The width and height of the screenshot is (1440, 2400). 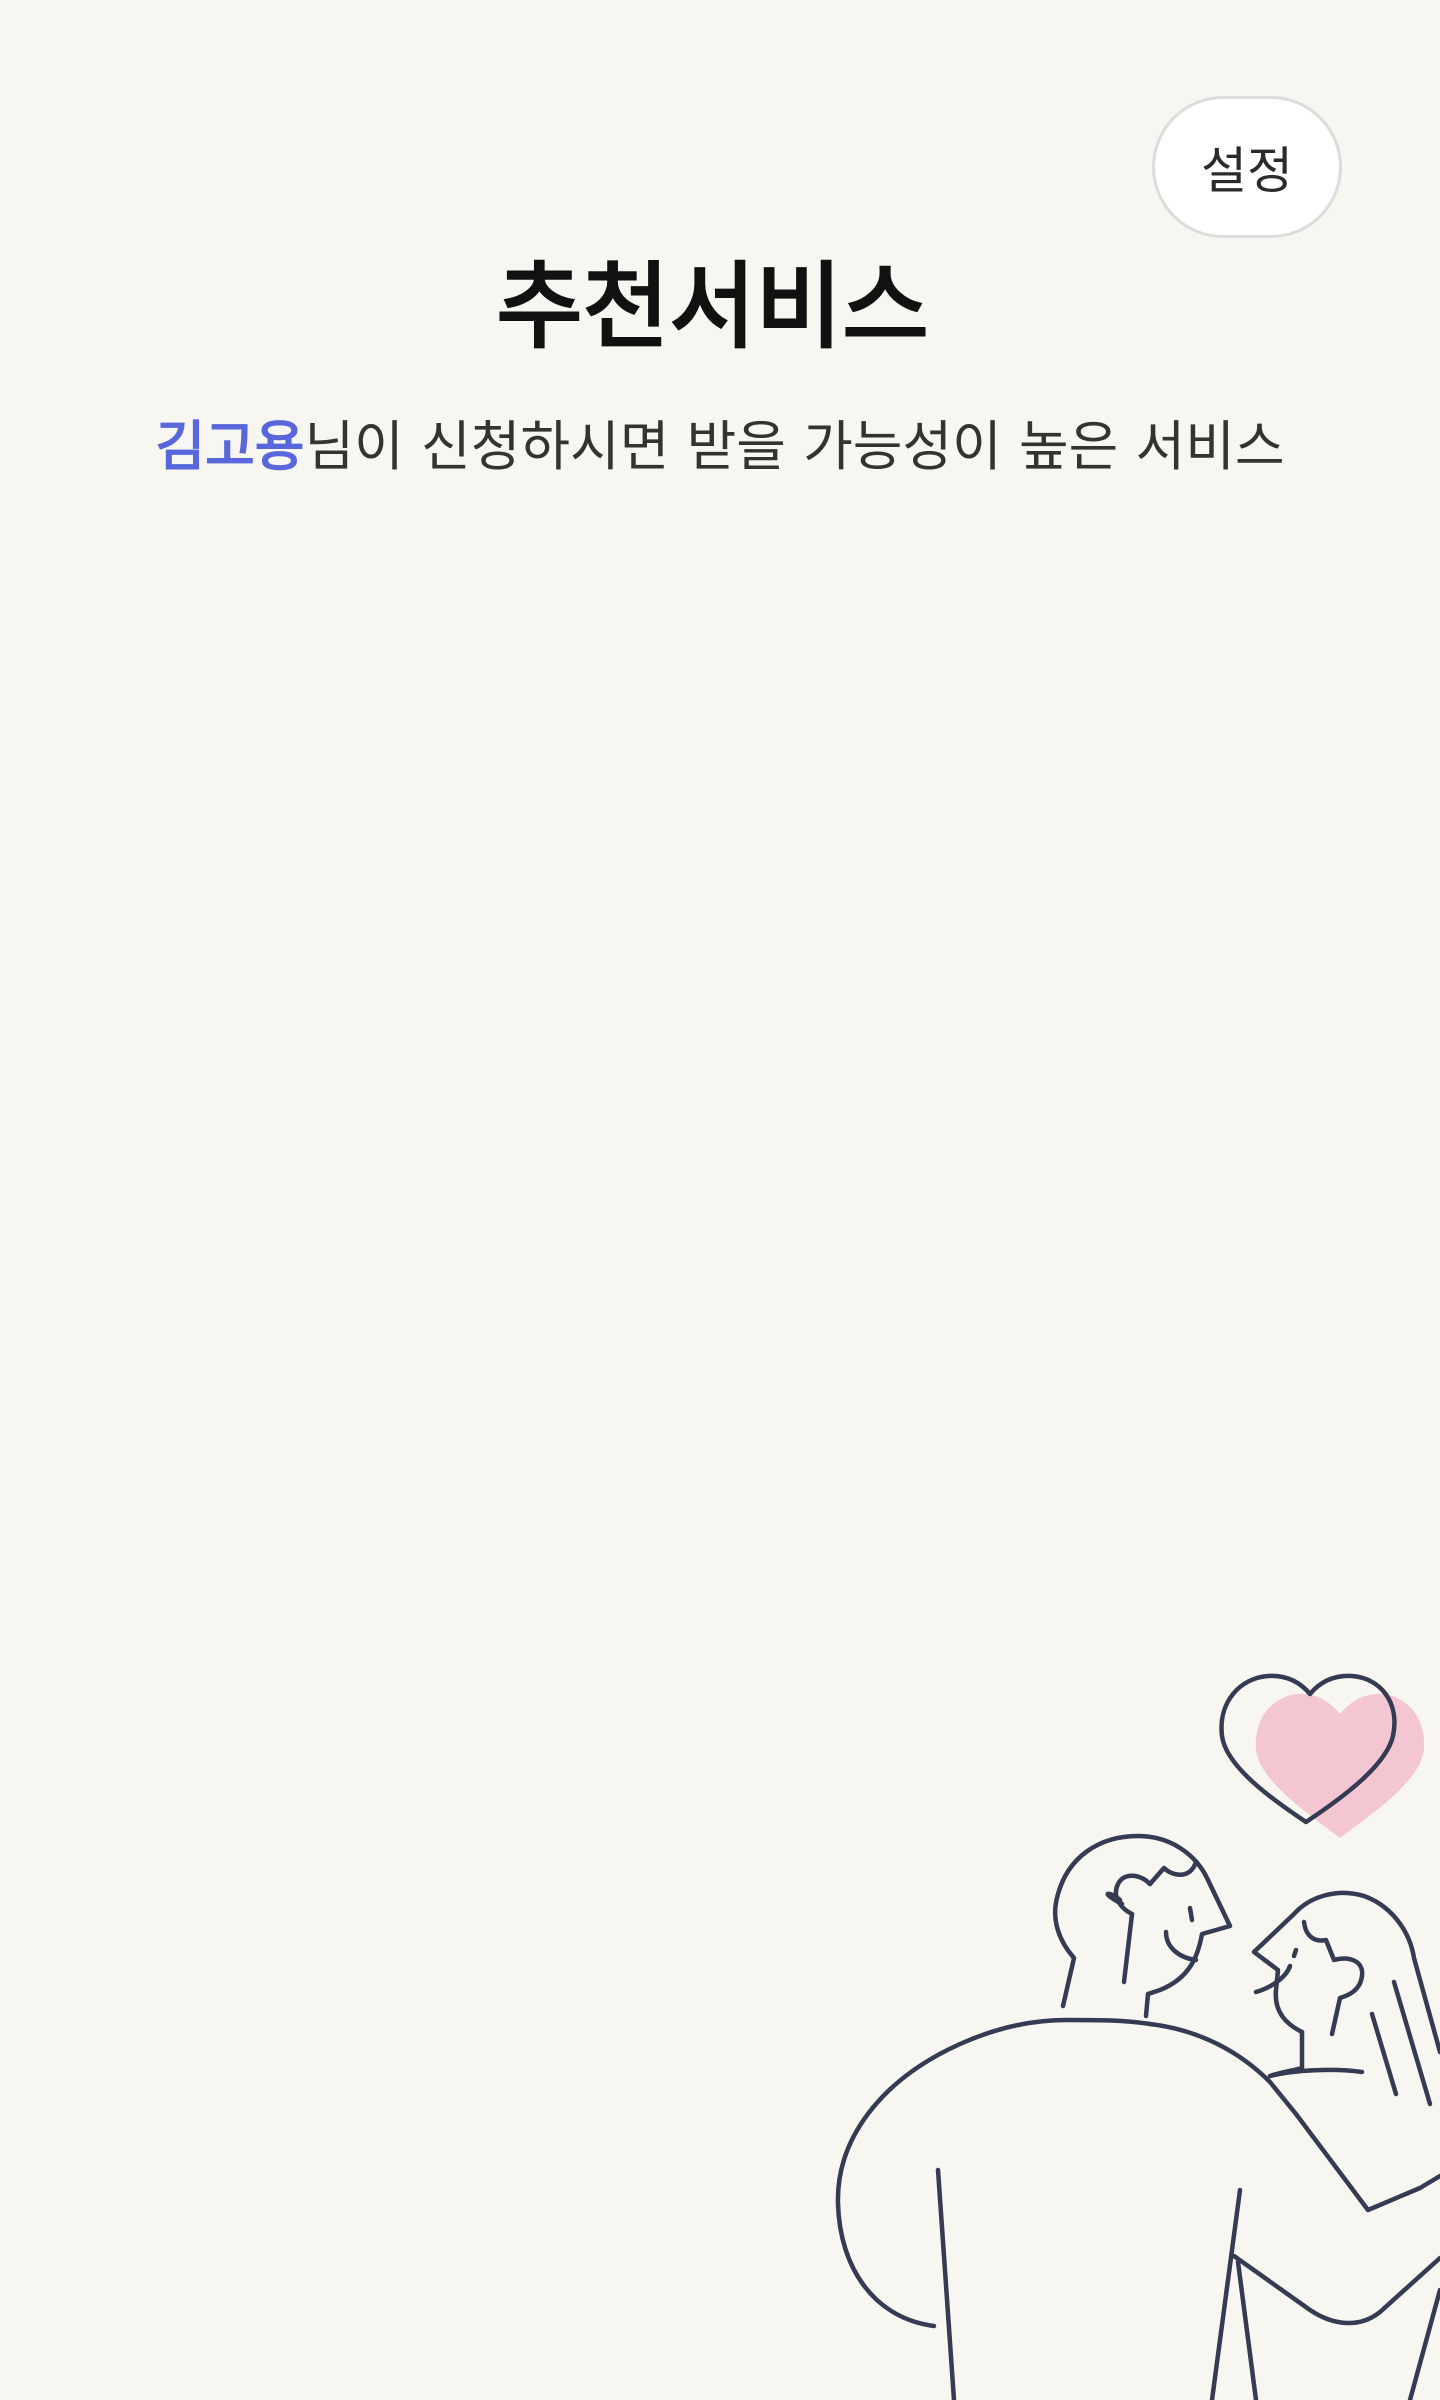 I want to click on user-name: 김고용, so click(x=230, y=446).